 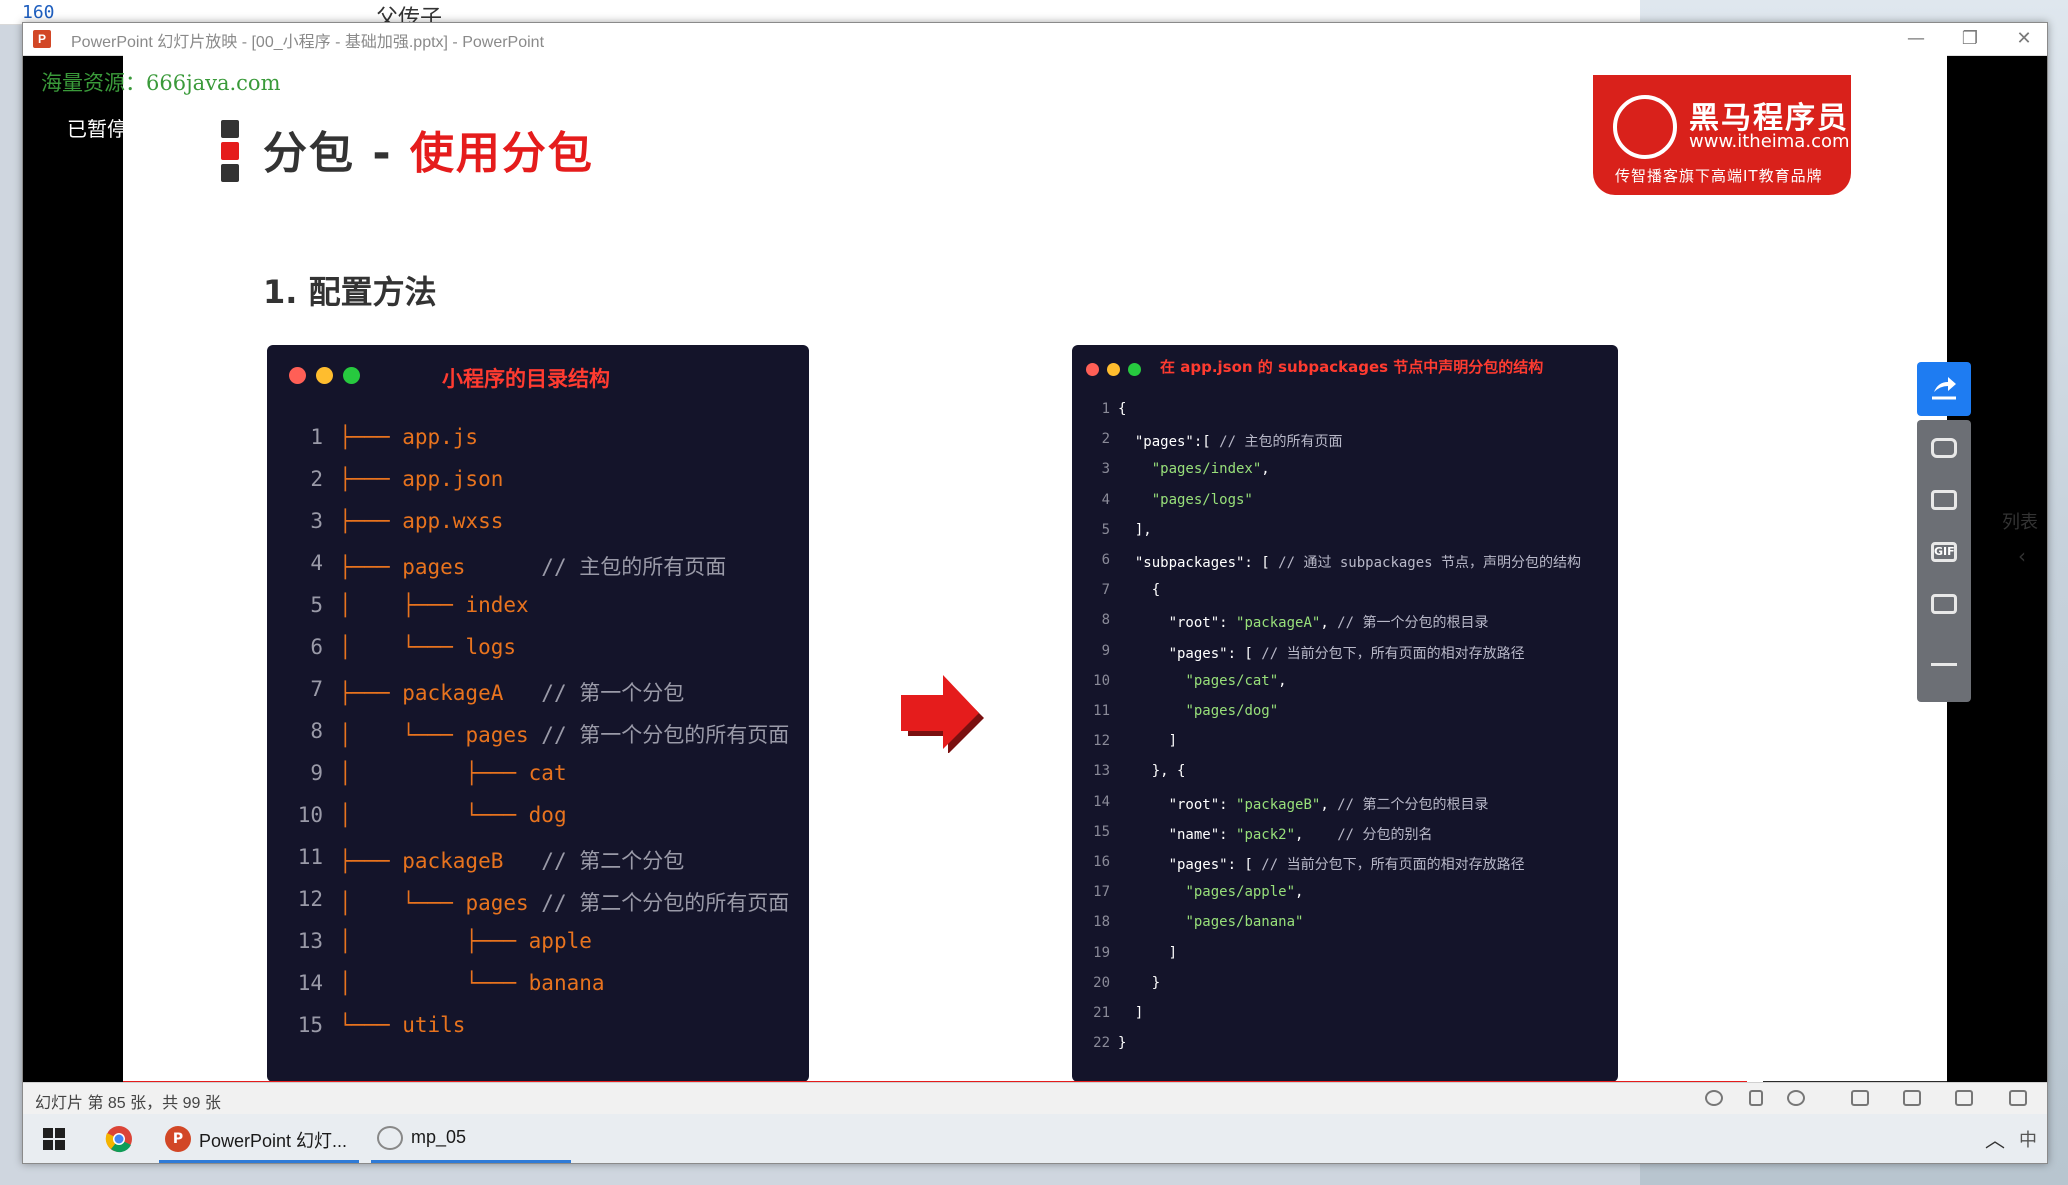 I want to click on minimize-button: —, so click(x=1916, y=39).